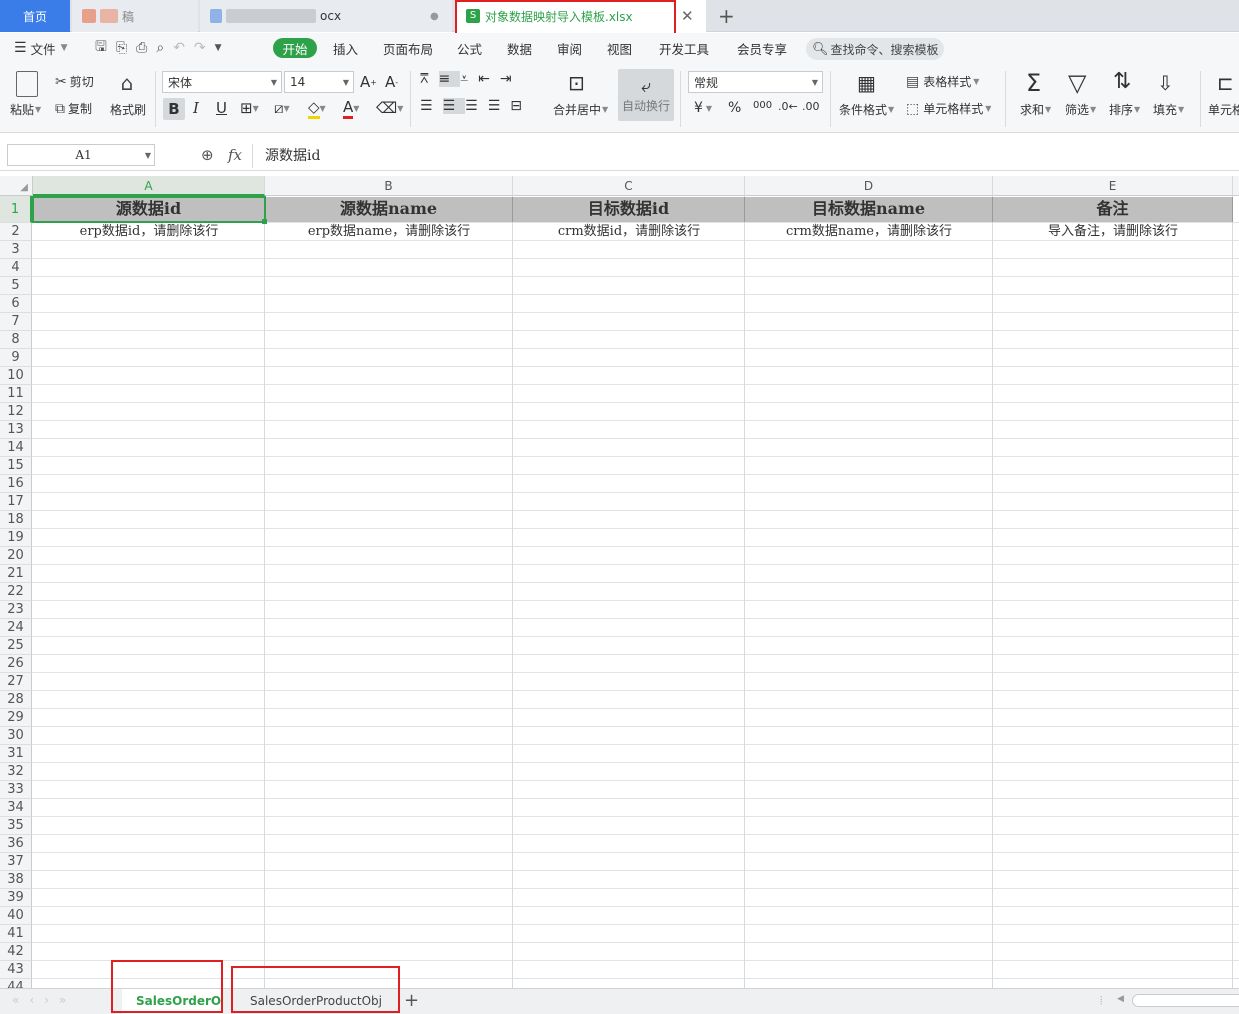 The height and width of the screenshot is (1014, 1239). Describe the element at coordinates (866, 109) in the screenshot. I see `conditional-format-button: 条件格式 ▼` at that location.